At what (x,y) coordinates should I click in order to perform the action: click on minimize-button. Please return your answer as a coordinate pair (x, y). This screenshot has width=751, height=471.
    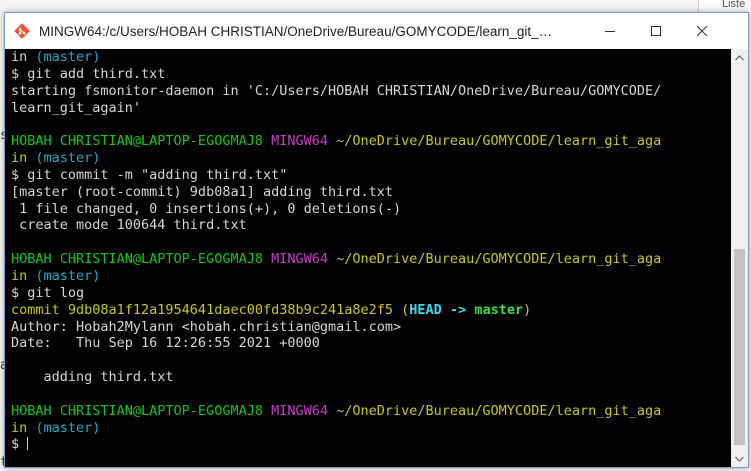
    Looking at the image, I should click on (610, 31).